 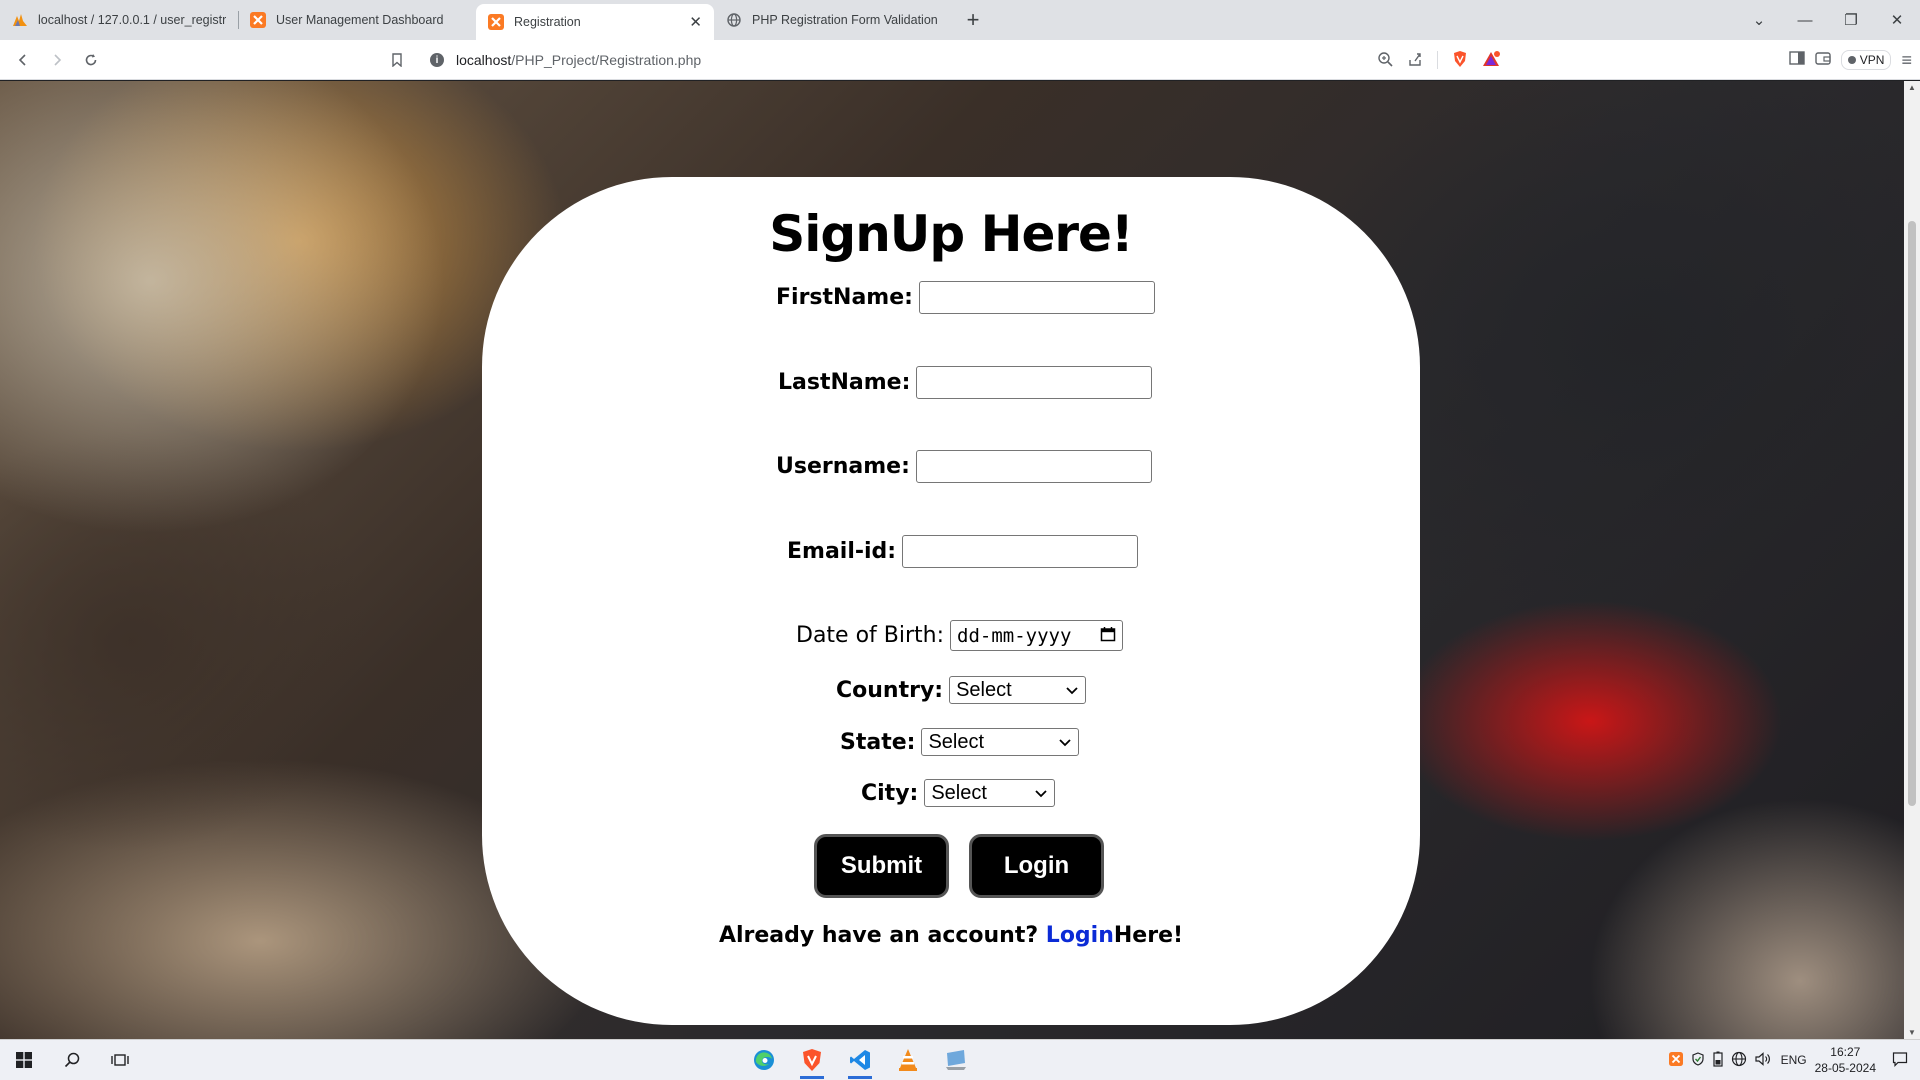 What do you see at coordinates (1845, 1060) in the screenshot?
I see `clock: 16:27 28-05-2024` at bounding box center [1845, 1060].